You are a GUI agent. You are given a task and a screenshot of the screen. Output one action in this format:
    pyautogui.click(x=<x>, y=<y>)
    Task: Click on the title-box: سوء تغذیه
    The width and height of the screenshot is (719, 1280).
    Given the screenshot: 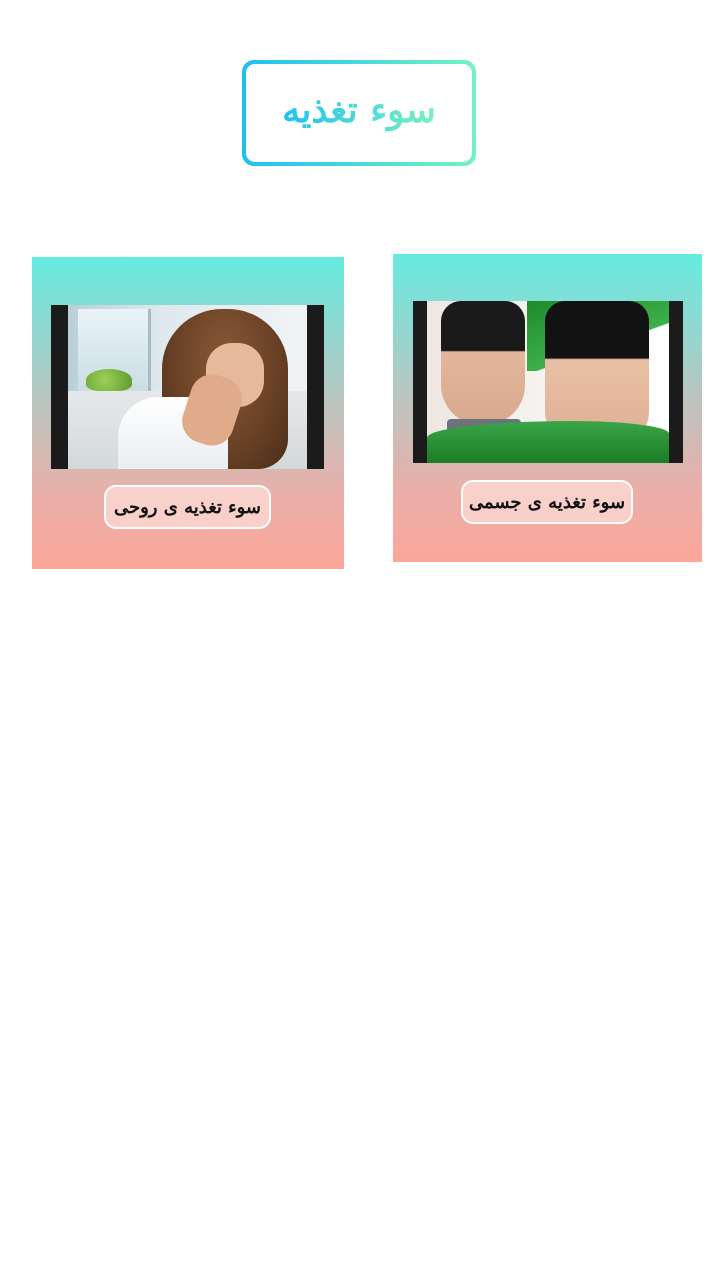 What is the action you would take?
    pyautogui.click(x=359, y=113)
    